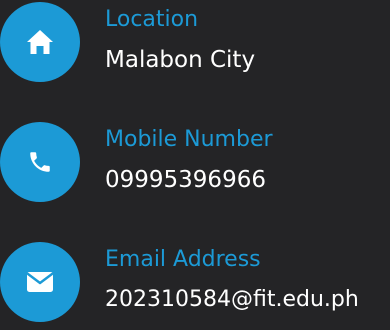 The image size is (390, 330). I want to click on location-value: Malabon City, so click(180, 60).